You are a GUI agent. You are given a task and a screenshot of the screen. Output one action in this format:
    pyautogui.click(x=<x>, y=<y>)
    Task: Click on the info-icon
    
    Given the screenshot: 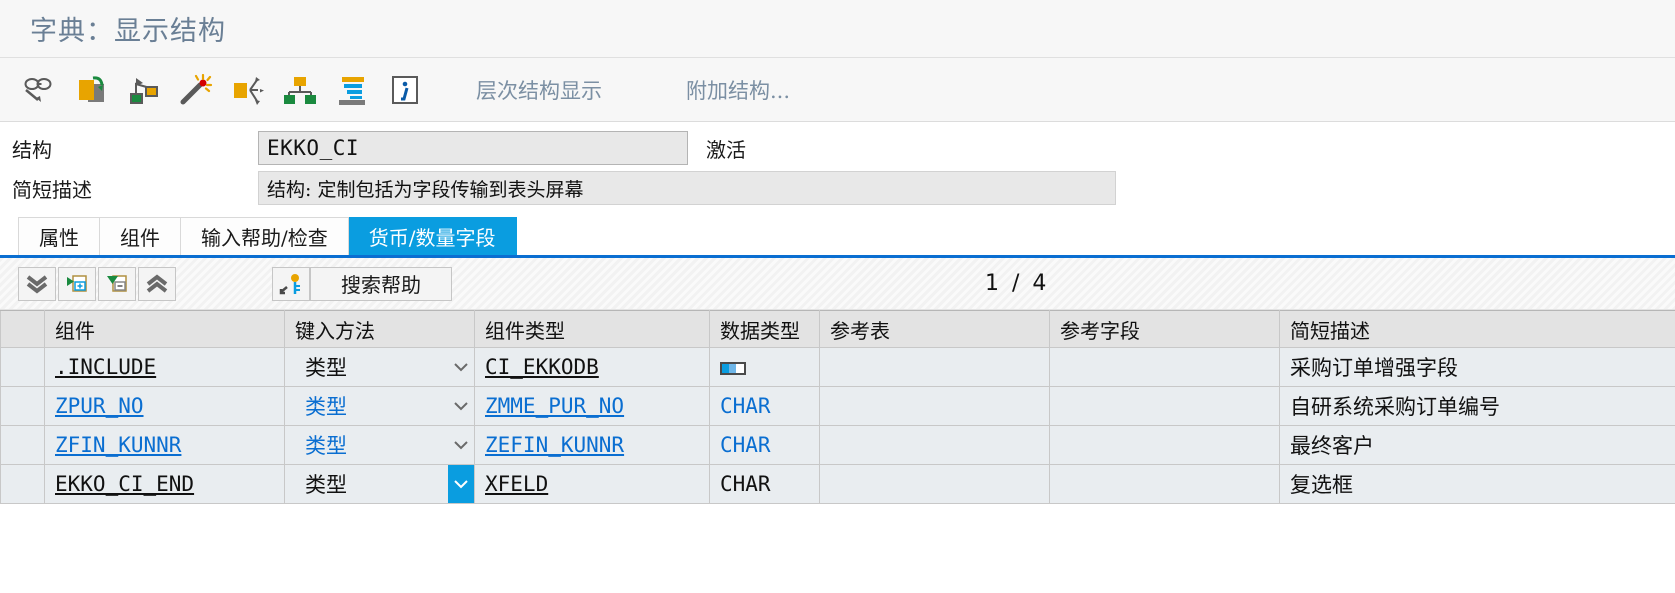 What is the action you would take?
    pyautogui.click(x=404, y=90)
    